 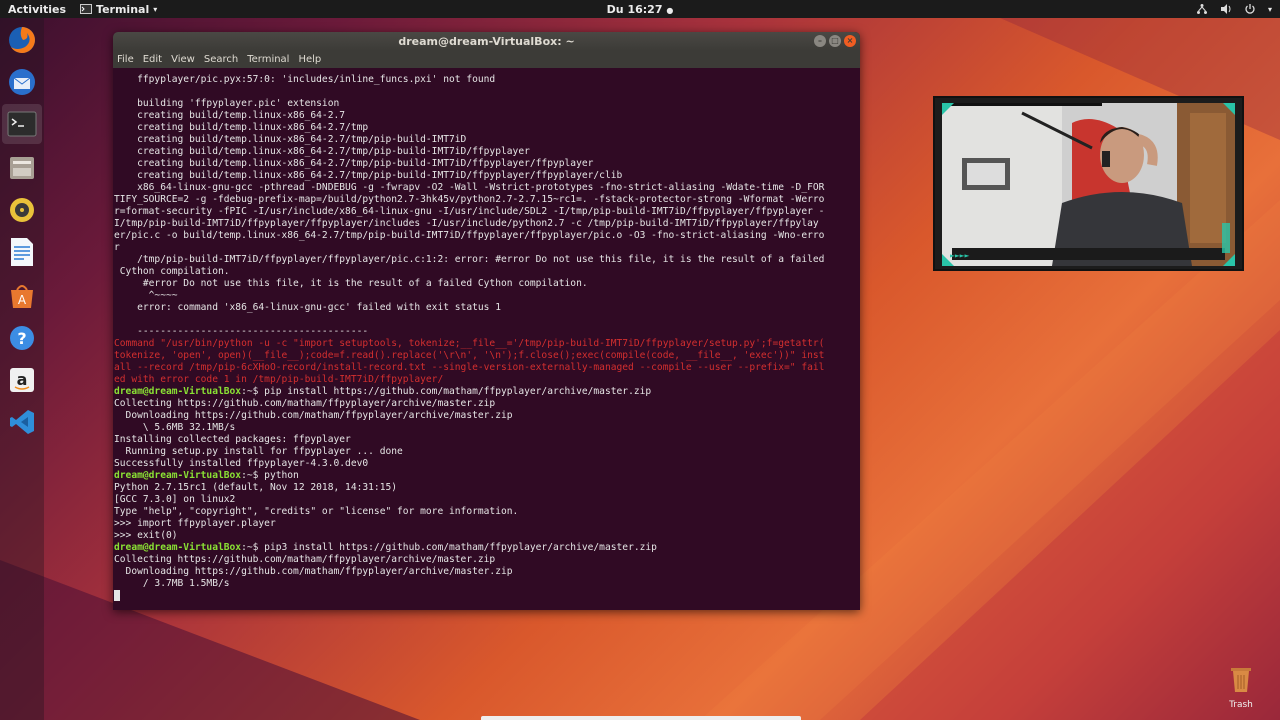 I want to click on minimize-button: –, so click(x=820, y=41).